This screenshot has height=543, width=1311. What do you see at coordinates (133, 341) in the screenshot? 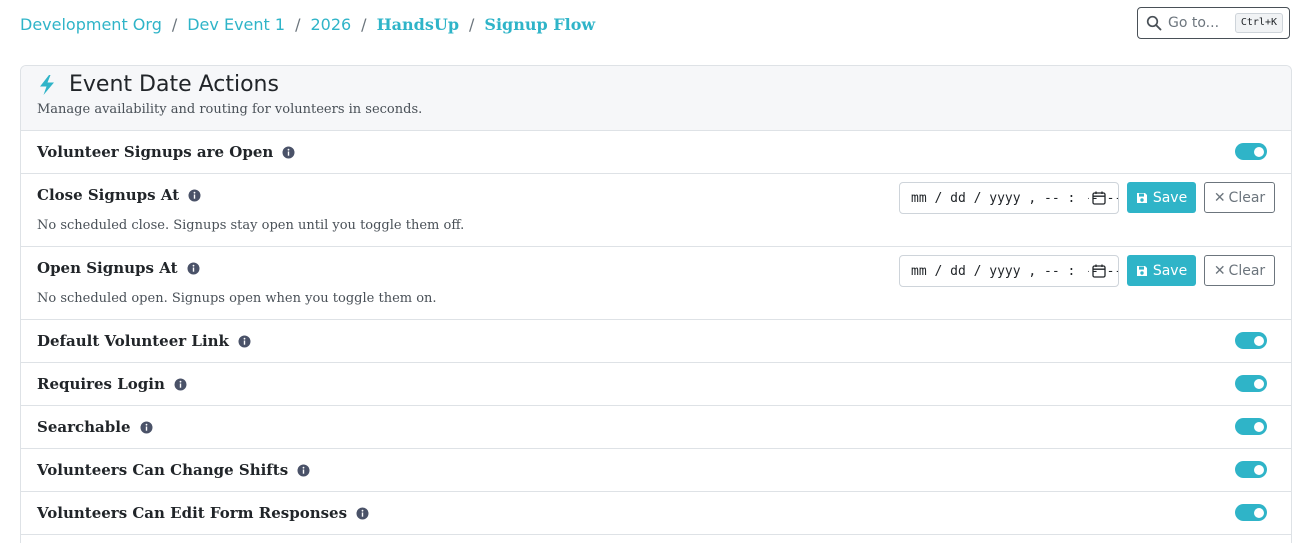
I see `default-link-label-text: Default Volunteer Link` at bounding box center [133, 341].